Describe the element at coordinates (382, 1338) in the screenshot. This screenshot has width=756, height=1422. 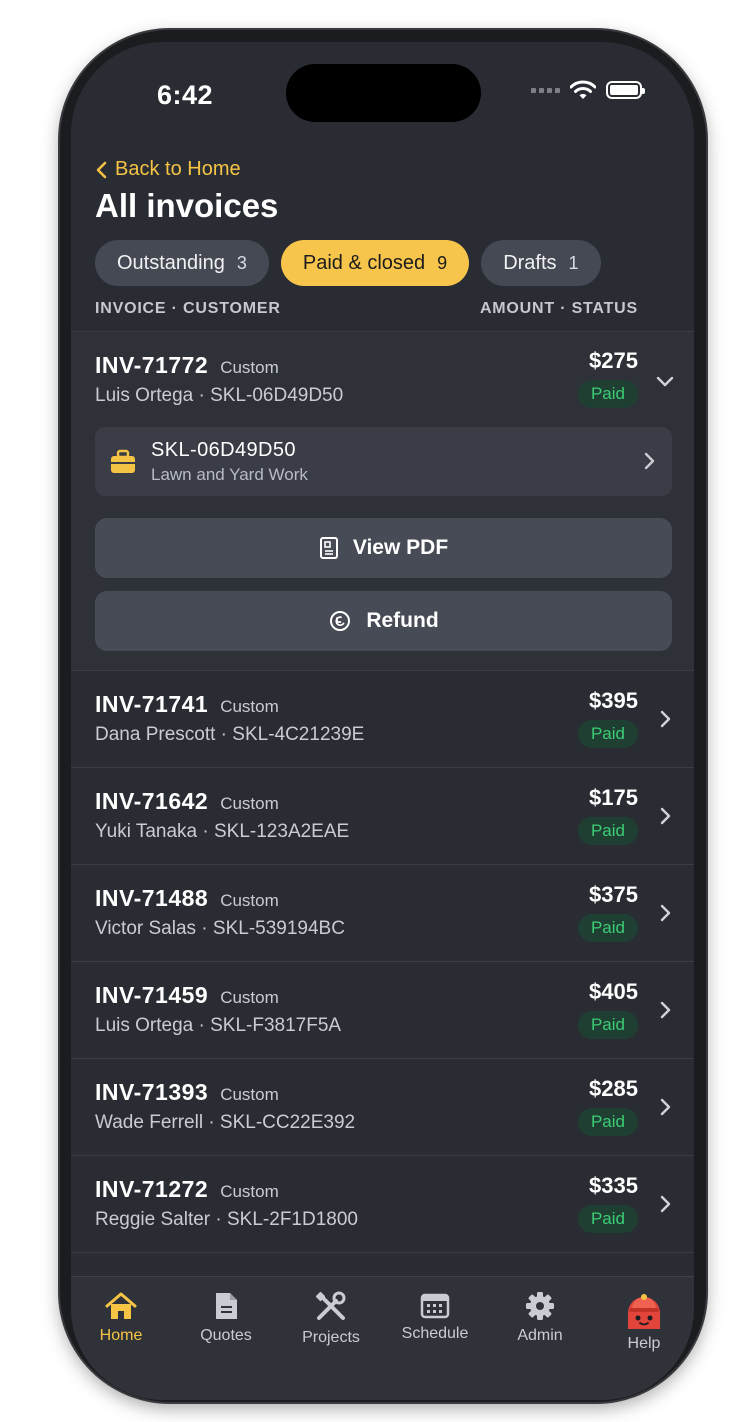
I see `bottom-tab-bar: Home Quotes Projects Schedule Admin Help` at that location.